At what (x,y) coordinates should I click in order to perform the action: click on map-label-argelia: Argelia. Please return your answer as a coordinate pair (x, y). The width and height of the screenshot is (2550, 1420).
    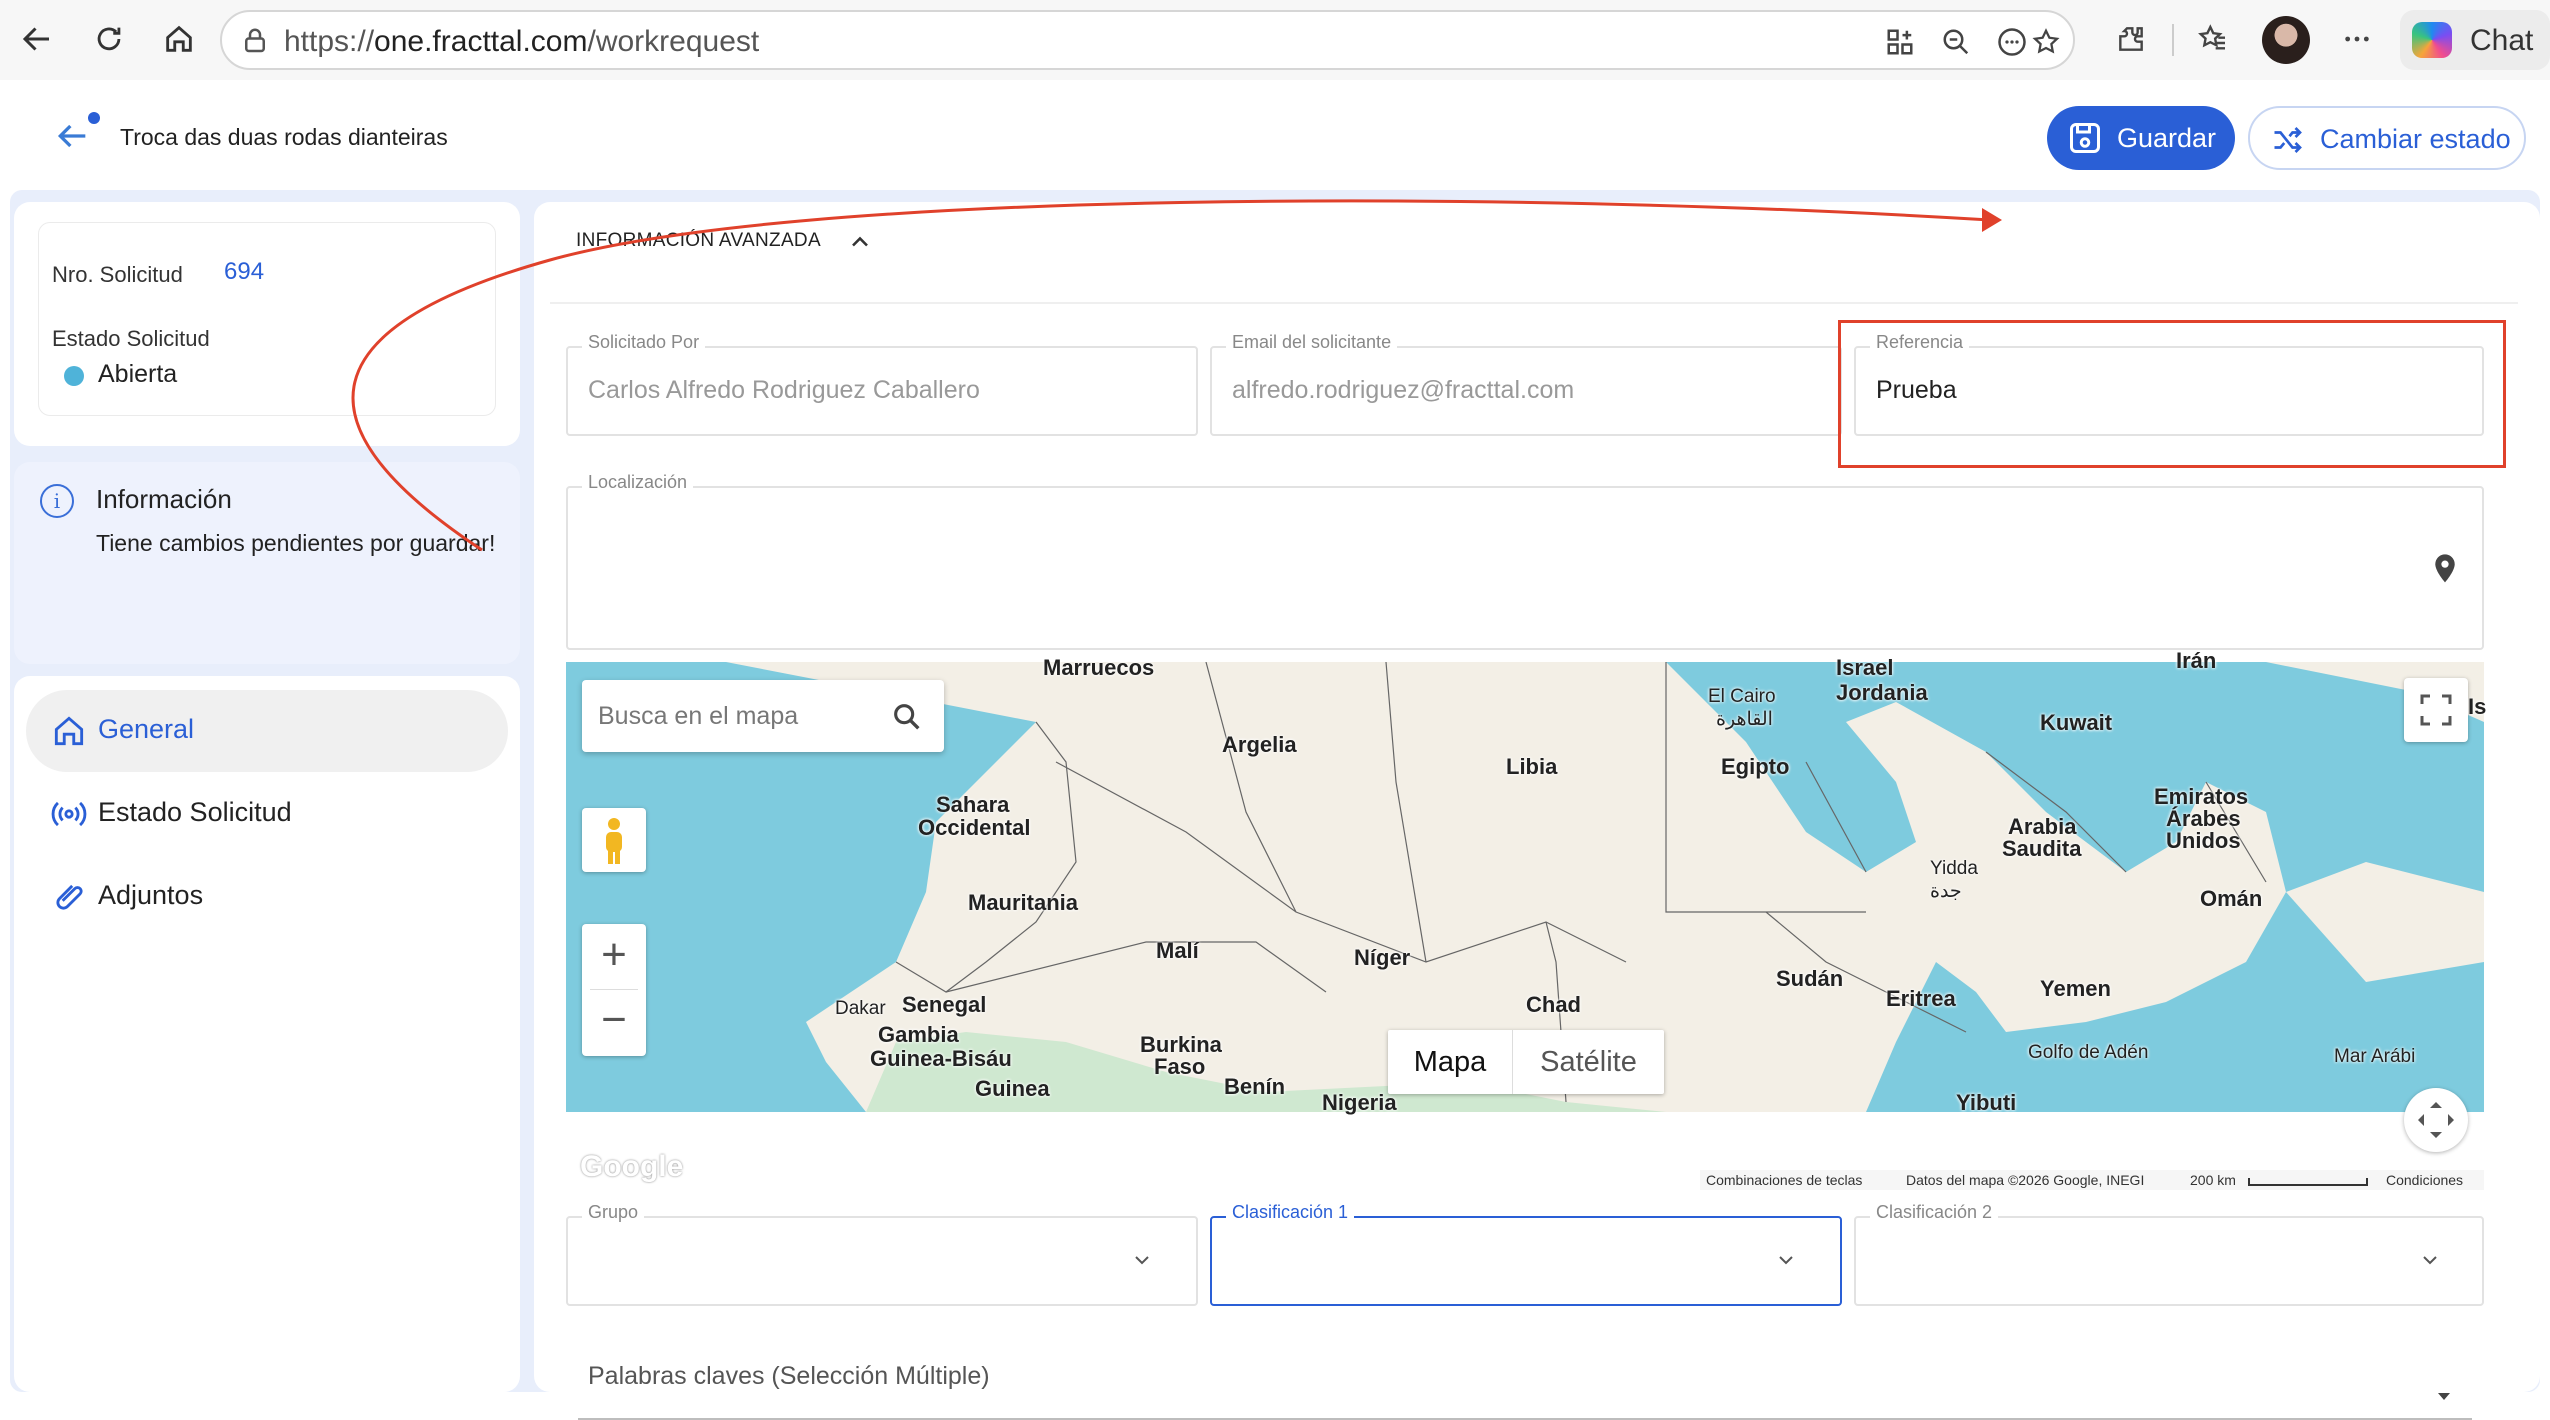
    Looking at the image, I should click on (1259, 744).